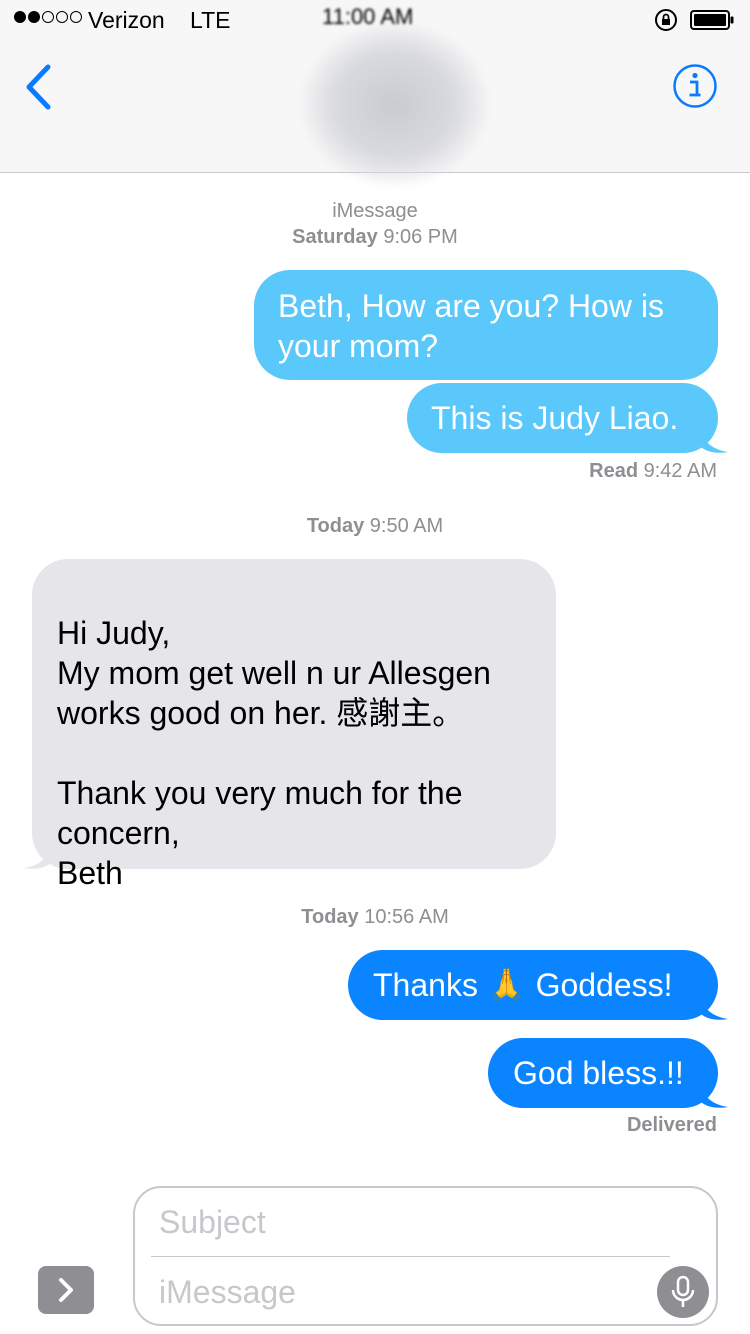 This screenshot has width=750, height=1334. I want to click on message-input: iMessage, so click(227, 1292).